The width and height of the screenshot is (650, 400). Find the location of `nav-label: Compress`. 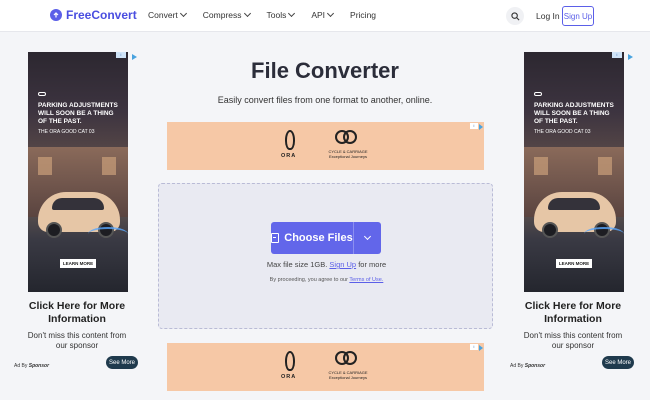

nav-label: Compress is located at coordinates (222, 15).